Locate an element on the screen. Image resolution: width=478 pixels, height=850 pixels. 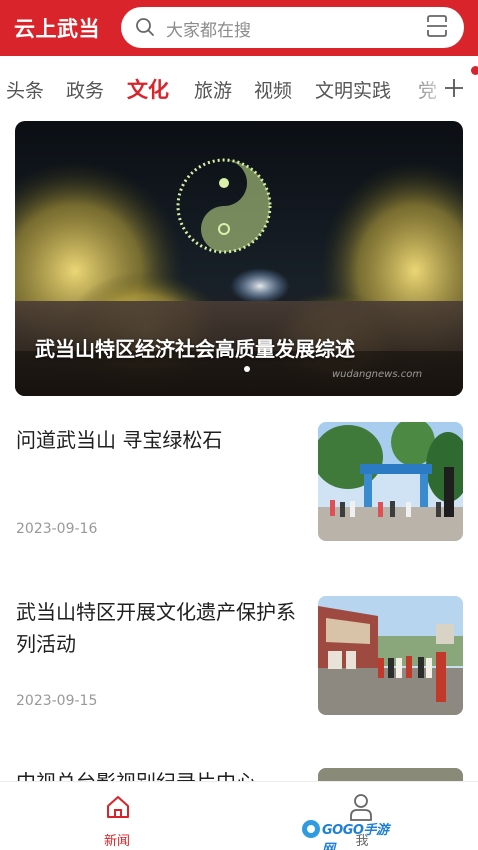
channel-tabs: 头条 政务 文化 旅游 视频 文明实践 党 is located at coordinates (239, 88).